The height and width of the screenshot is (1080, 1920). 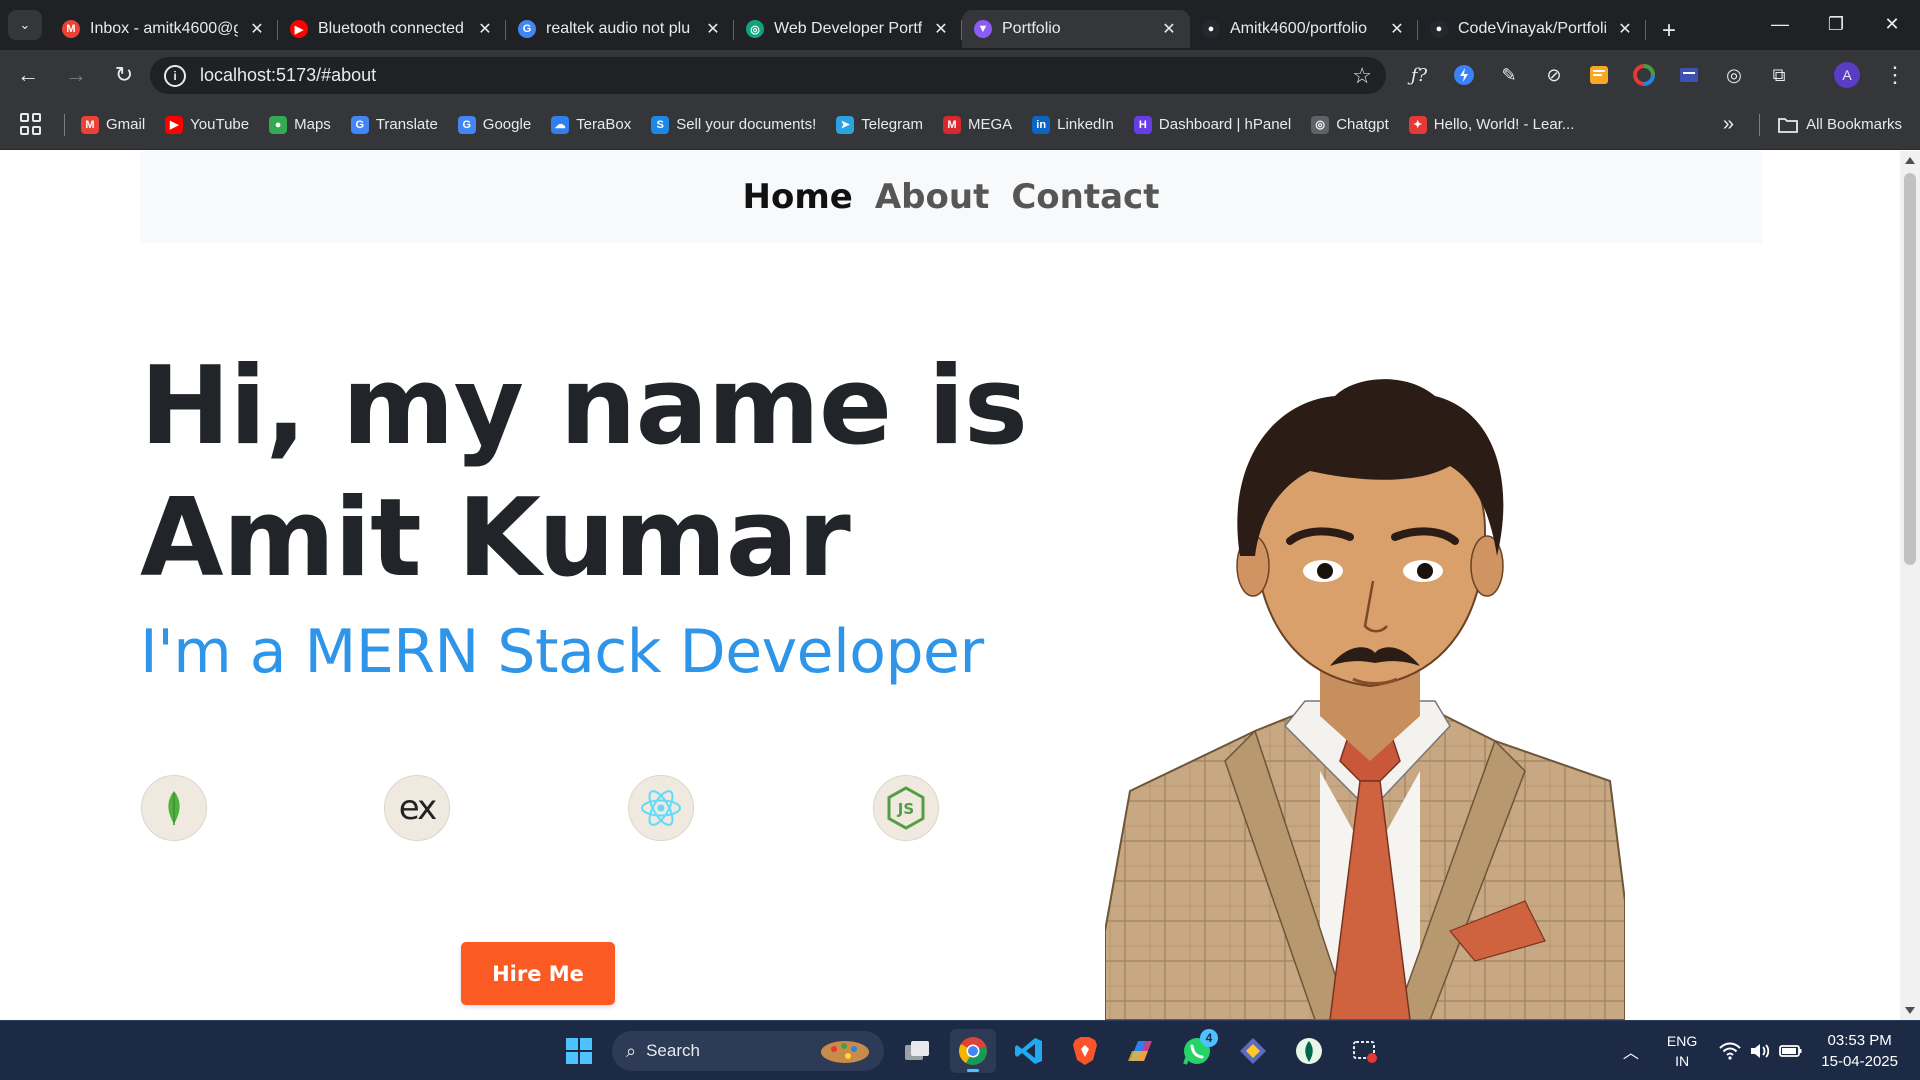 What do you see at coordinates (1029, 1051) in the screenshot?
I see `vscode-taskbar-icon` at bounding box center [1029, 1051].